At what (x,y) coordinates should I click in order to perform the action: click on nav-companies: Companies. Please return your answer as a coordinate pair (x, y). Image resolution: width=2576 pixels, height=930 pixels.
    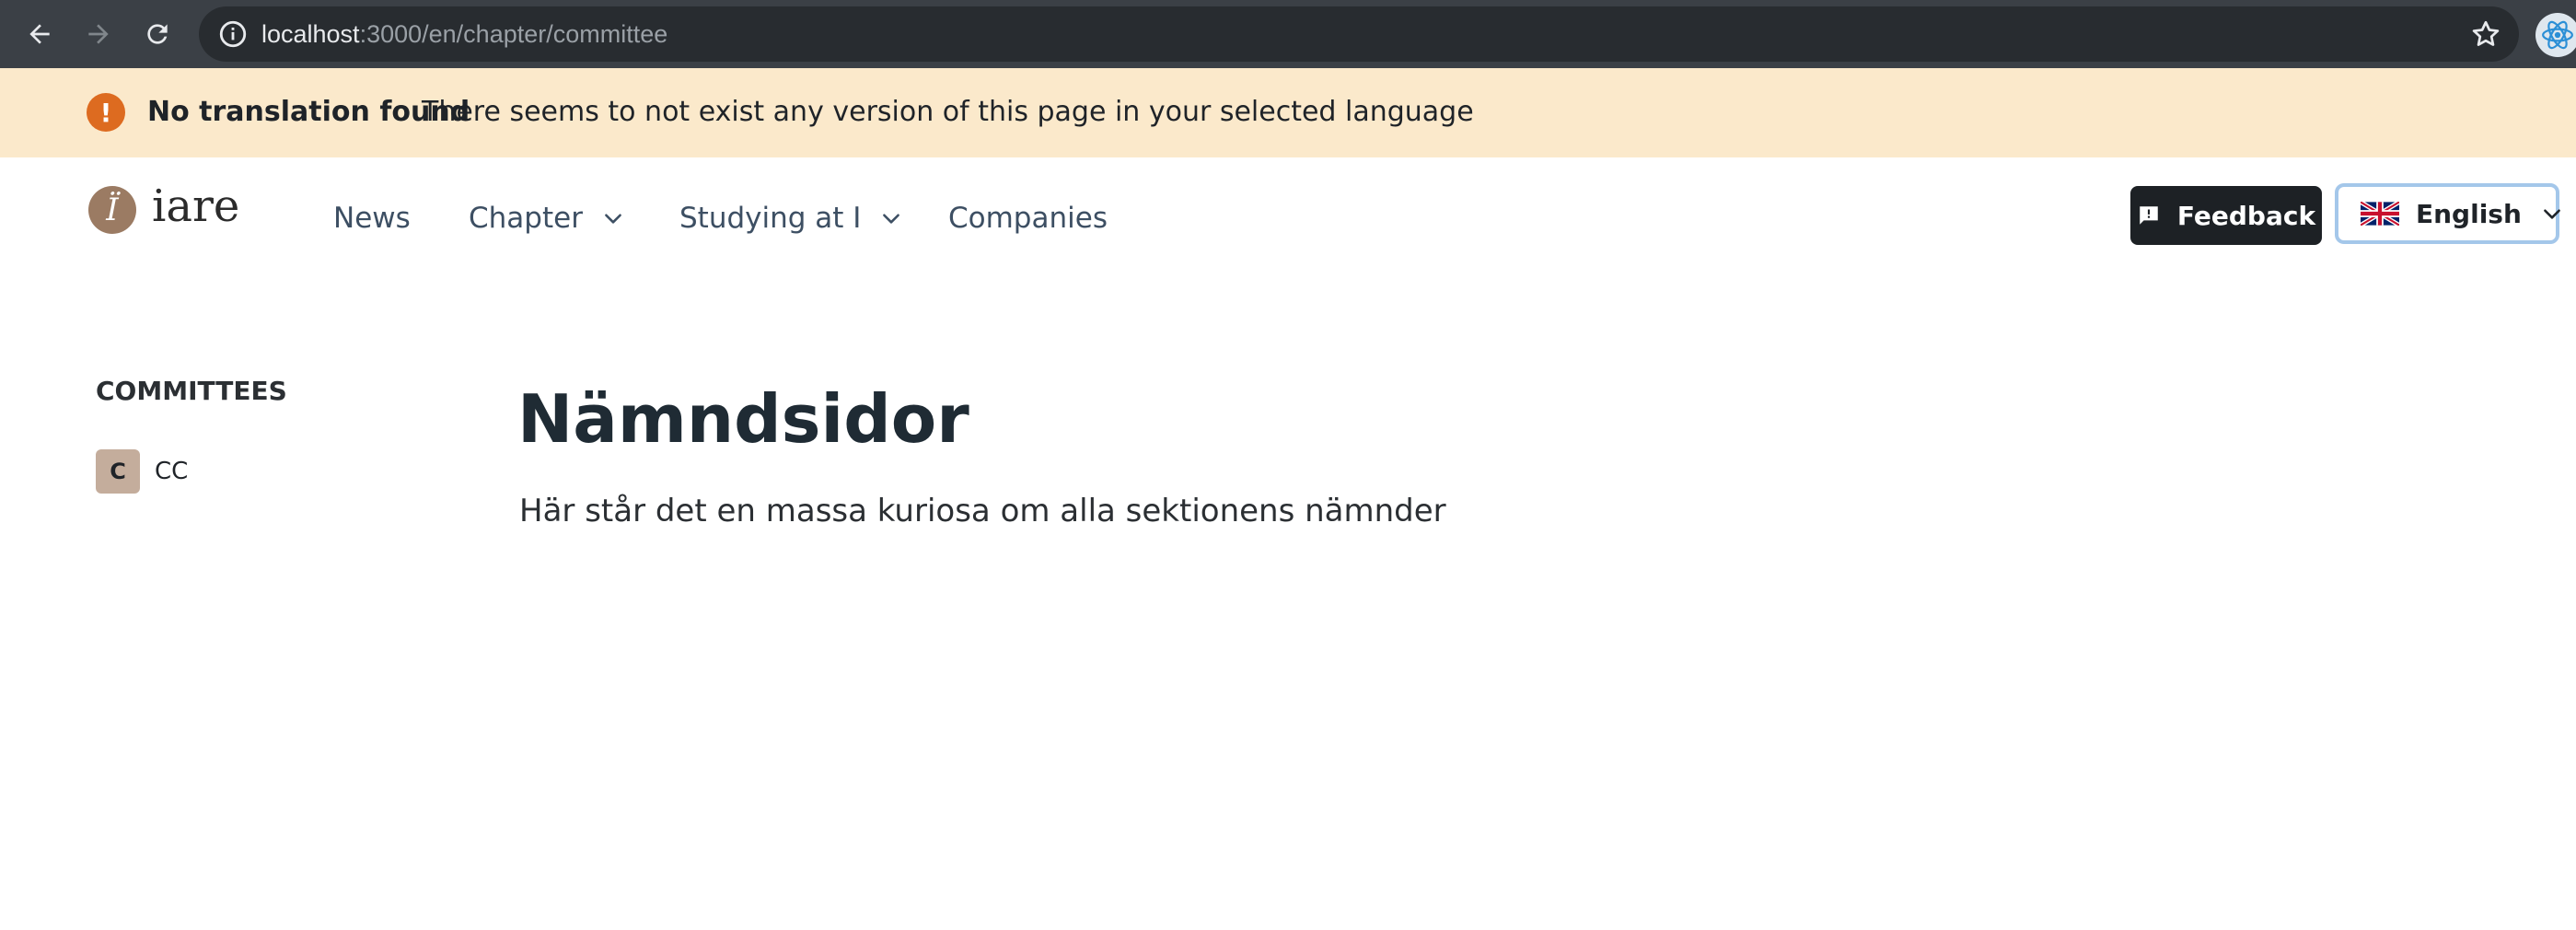
    Looking at the image, I should click on (1028, 218).